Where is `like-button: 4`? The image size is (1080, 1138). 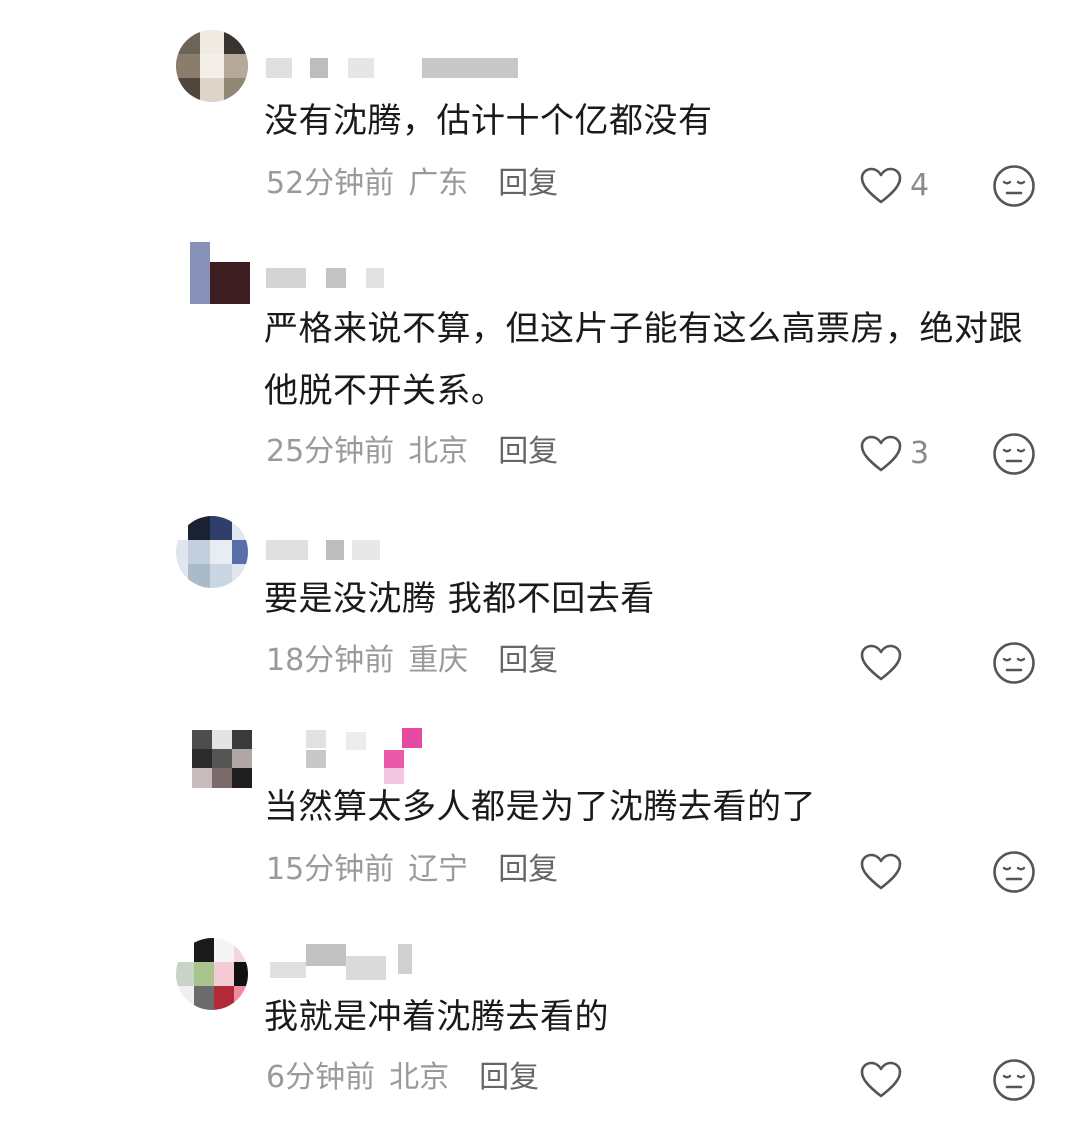 like-button: 4 is located at coordinates (894, 186).